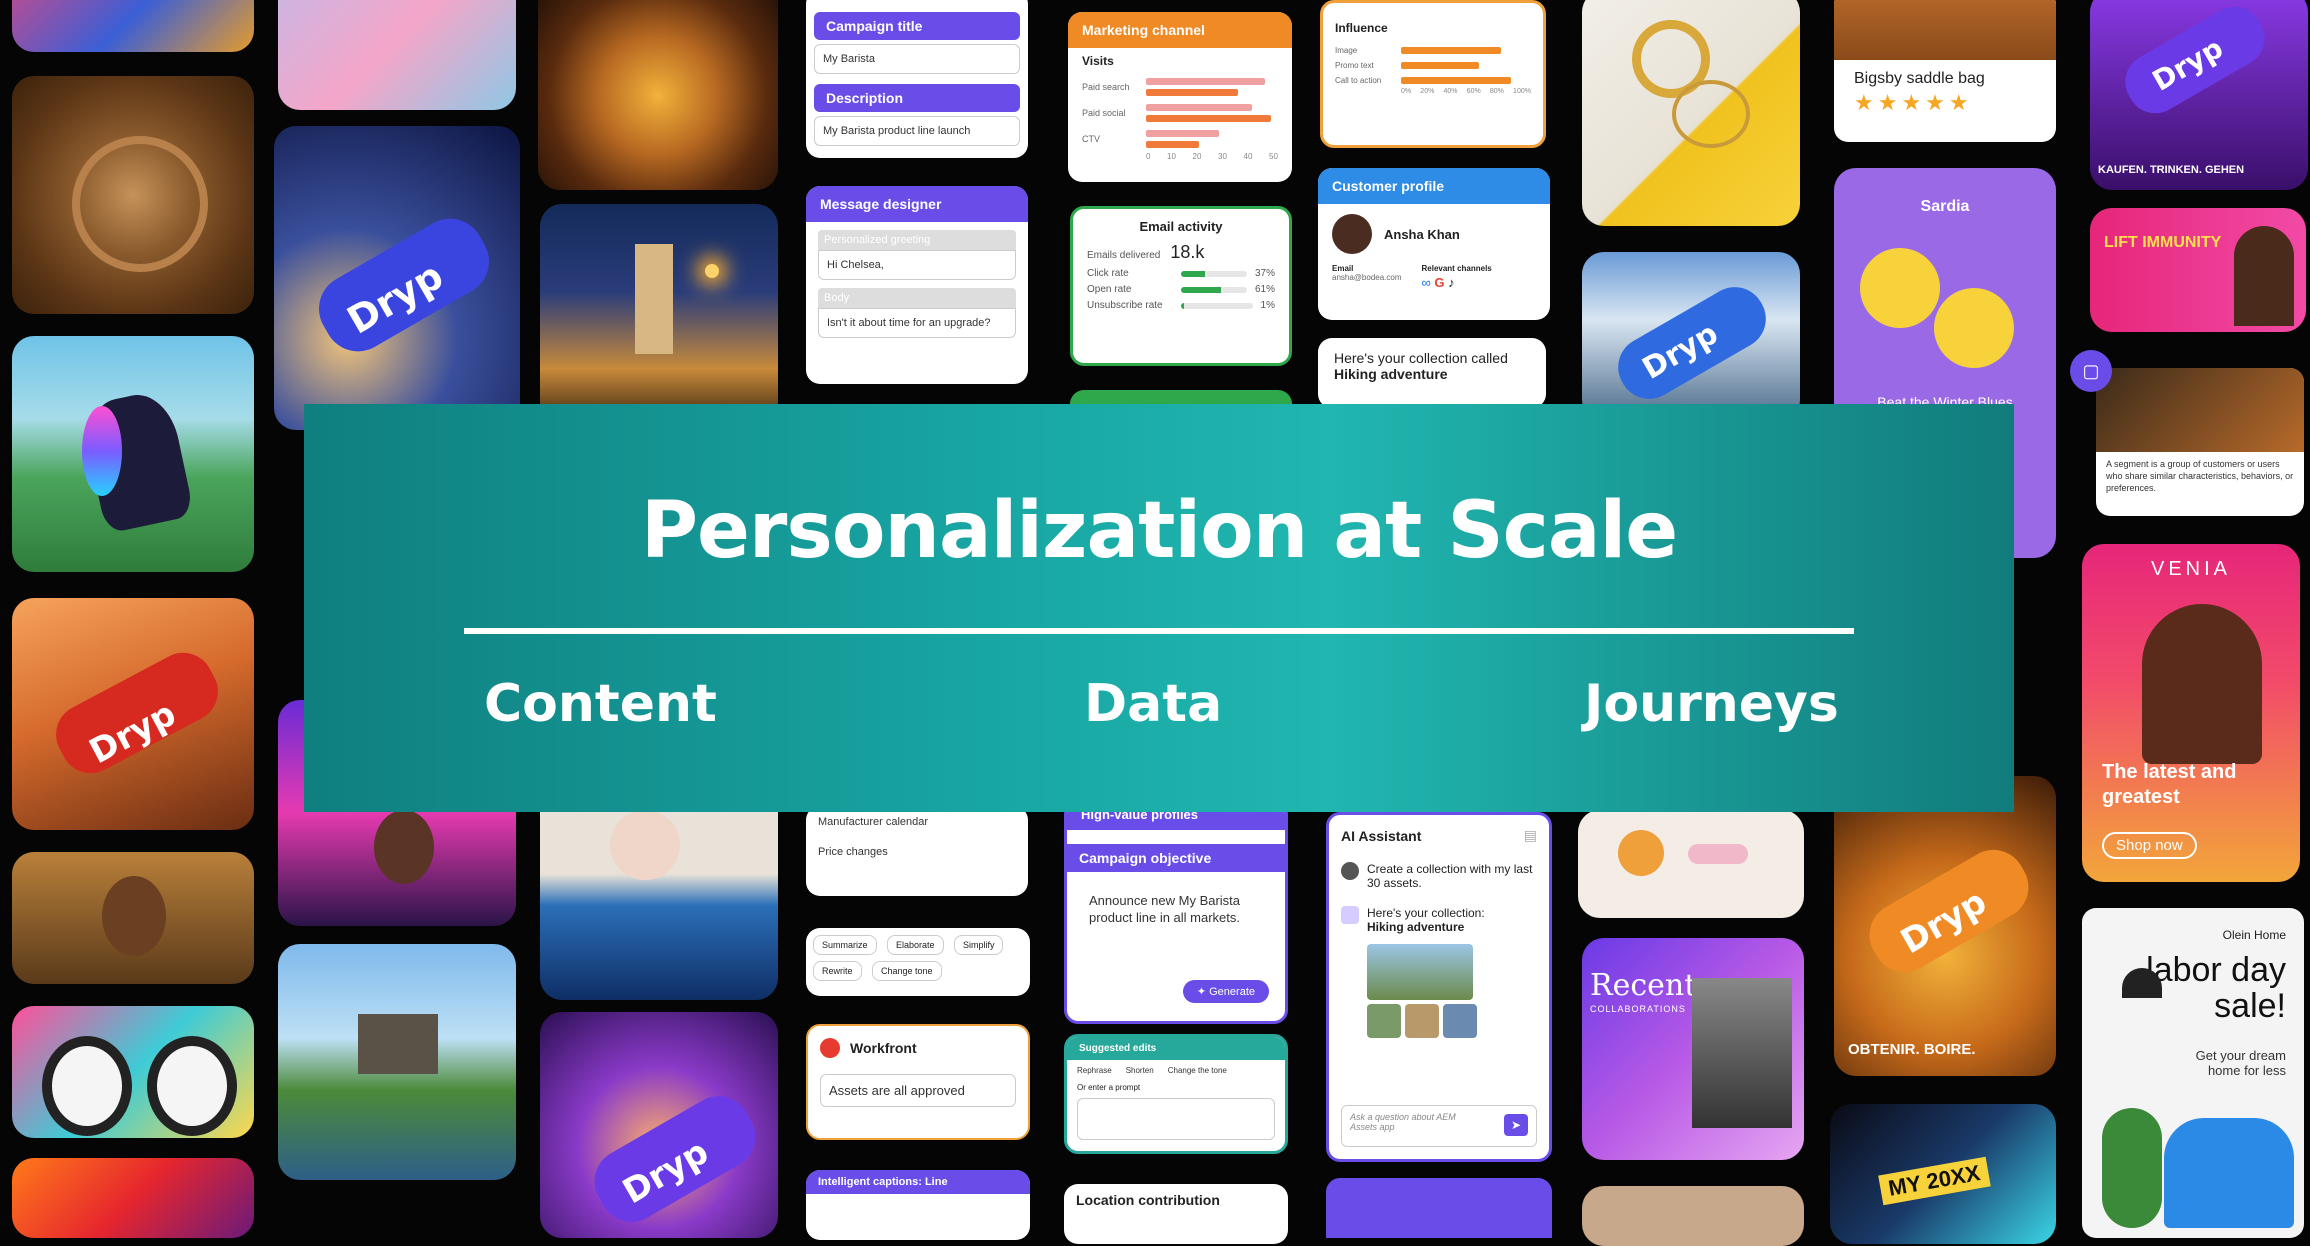 The width and height of the screenshot is (2310, 1246). I want to click on panda-left, so click(87, 1086).